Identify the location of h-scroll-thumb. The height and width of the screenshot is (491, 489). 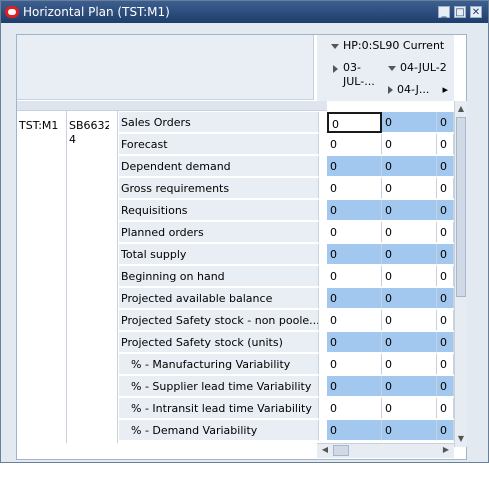
(341, 450).